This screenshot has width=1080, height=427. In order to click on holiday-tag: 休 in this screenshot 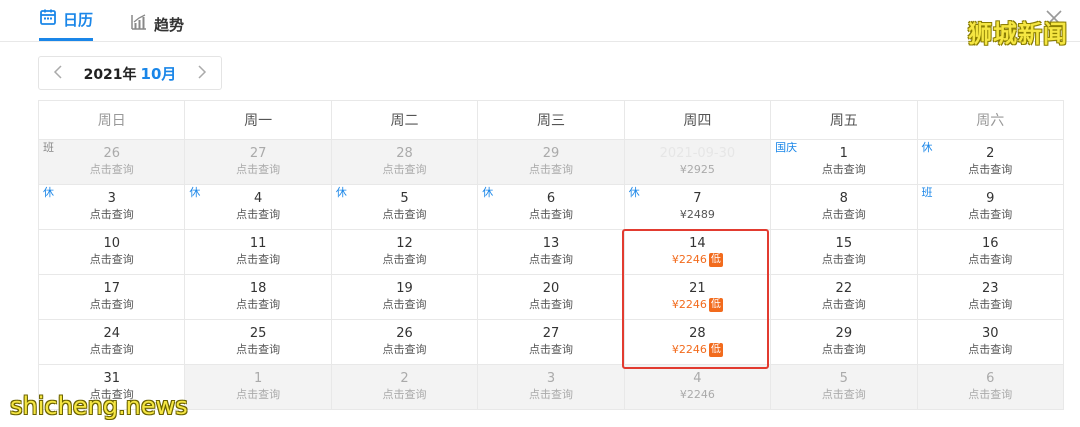, I will do `click(488, 193)`.